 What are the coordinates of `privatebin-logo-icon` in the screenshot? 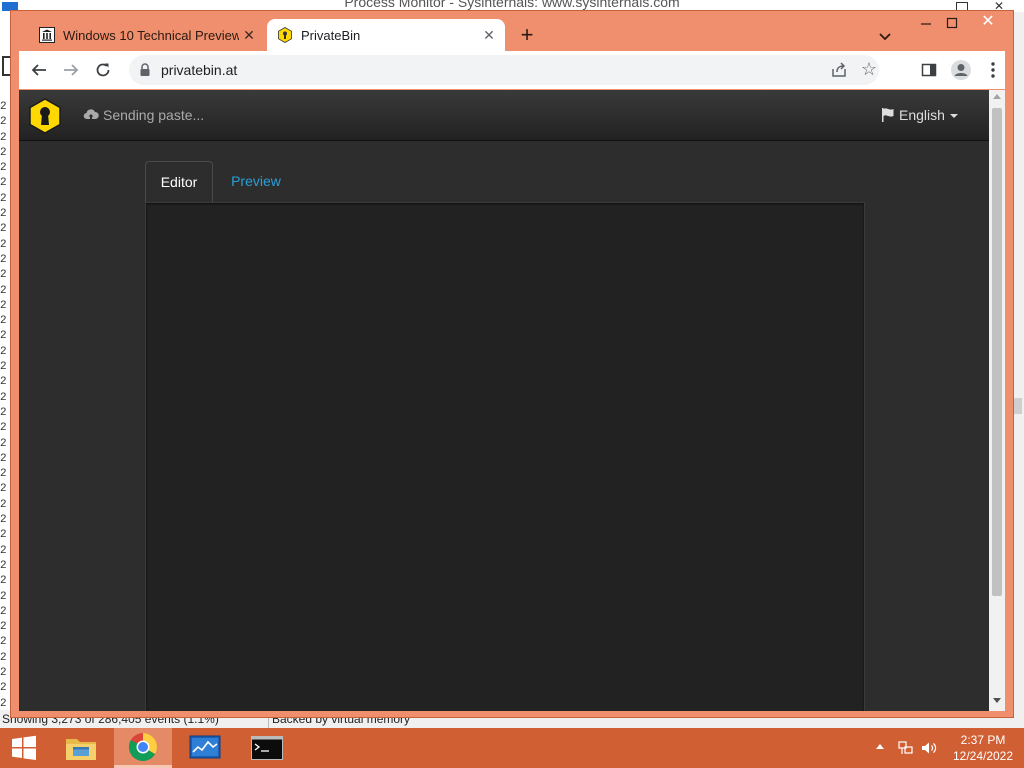 It's located at (45, 116).